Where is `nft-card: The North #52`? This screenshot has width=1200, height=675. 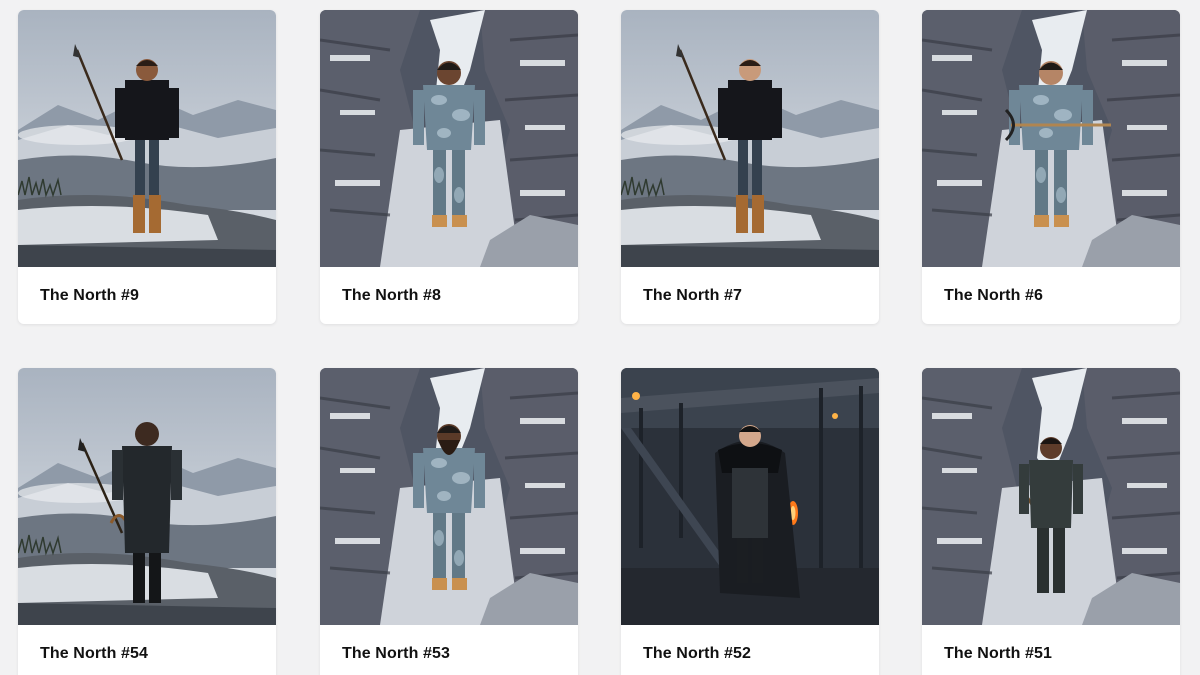
nft-card: The North #52 is located at coordinates (750, 521).